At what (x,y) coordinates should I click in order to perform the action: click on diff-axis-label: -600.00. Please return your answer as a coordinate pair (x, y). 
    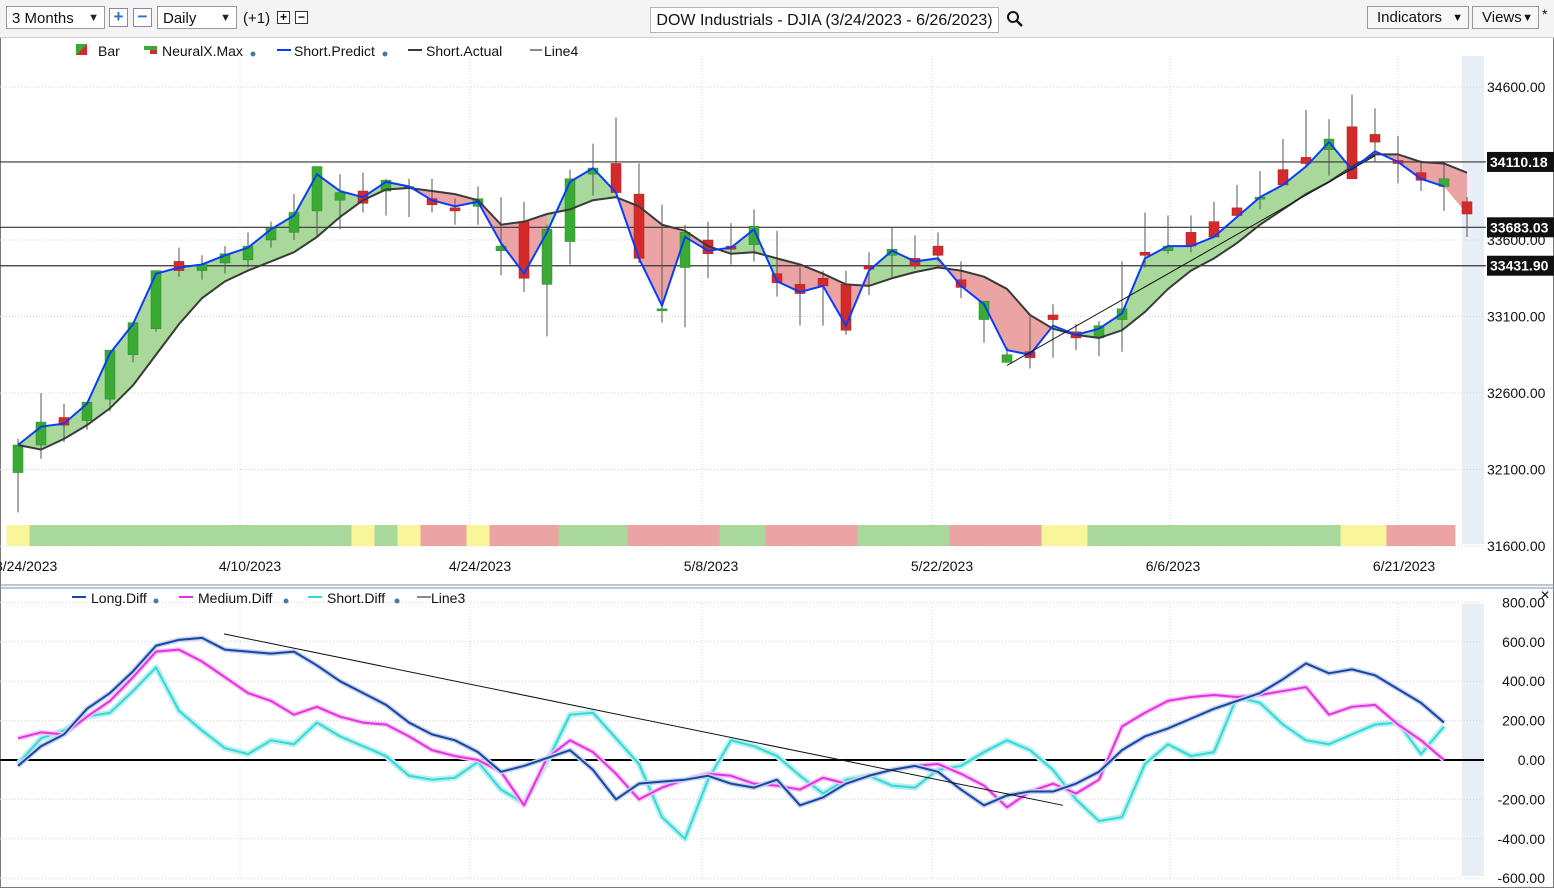
    Looking at the image, I should click on (1522, 878).